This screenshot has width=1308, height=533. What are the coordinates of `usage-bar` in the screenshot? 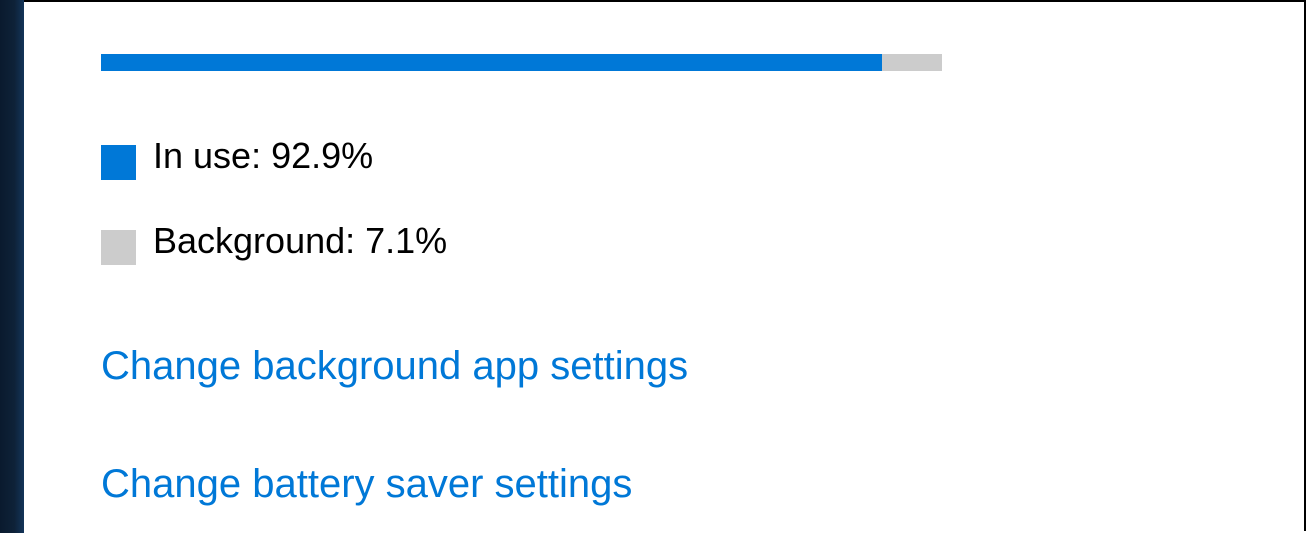 It's located at (521, 62).